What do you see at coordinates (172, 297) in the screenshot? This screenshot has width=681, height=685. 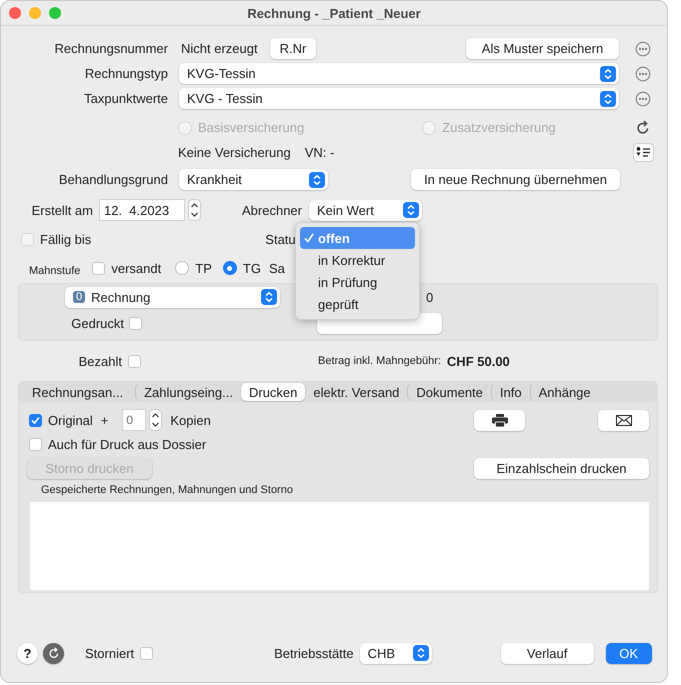 I see `reminder-level-select: 0 Rechnung` at bounding box center [172, 297].